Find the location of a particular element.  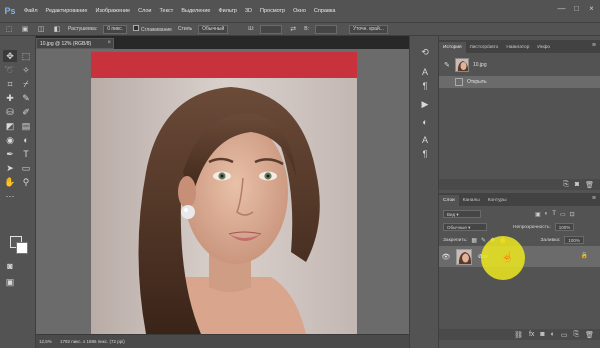

eyedropper-icon: ⌿ is located at coordinates (26, 84).